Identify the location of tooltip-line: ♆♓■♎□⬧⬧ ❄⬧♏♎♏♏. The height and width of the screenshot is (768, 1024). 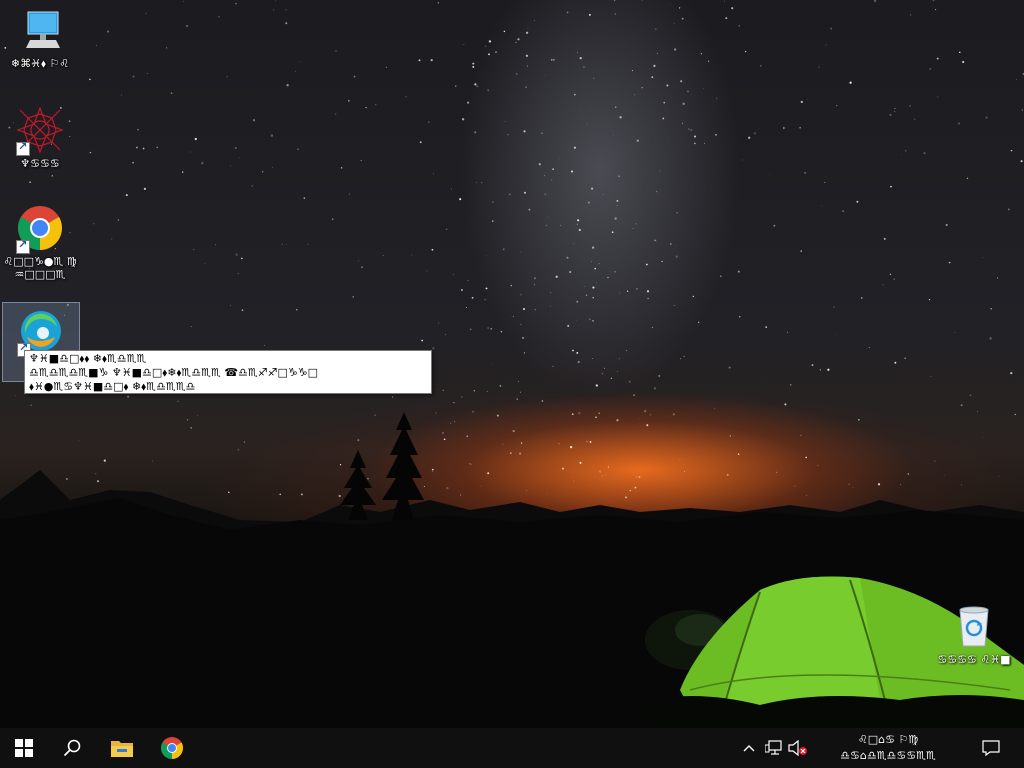
(88, 358).